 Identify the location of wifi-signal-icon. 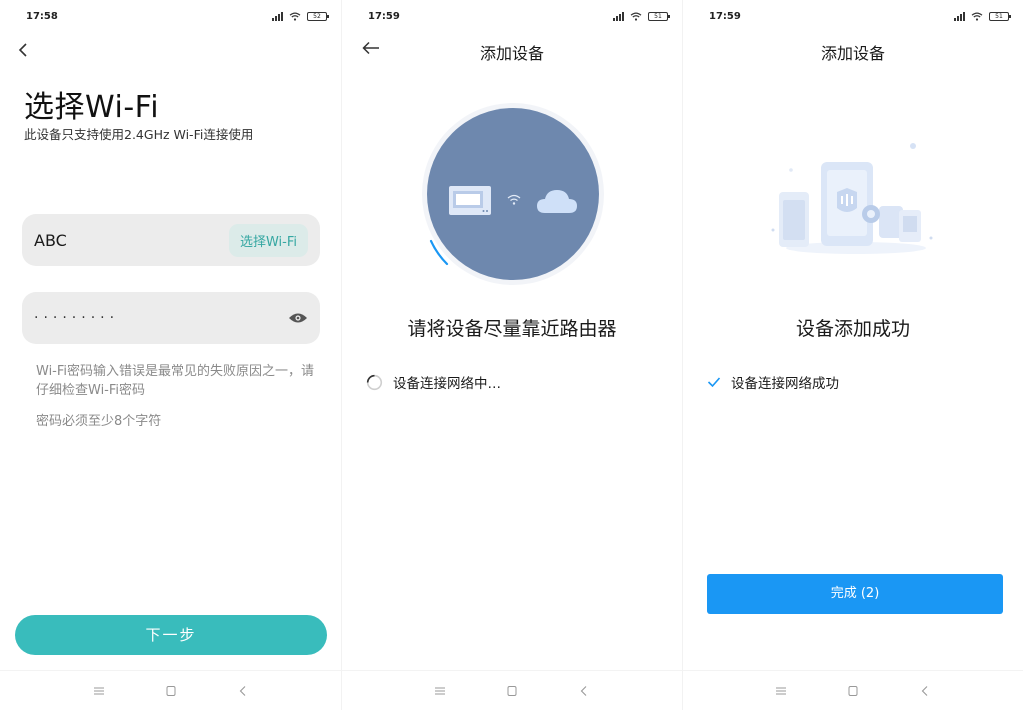
(514, 199).